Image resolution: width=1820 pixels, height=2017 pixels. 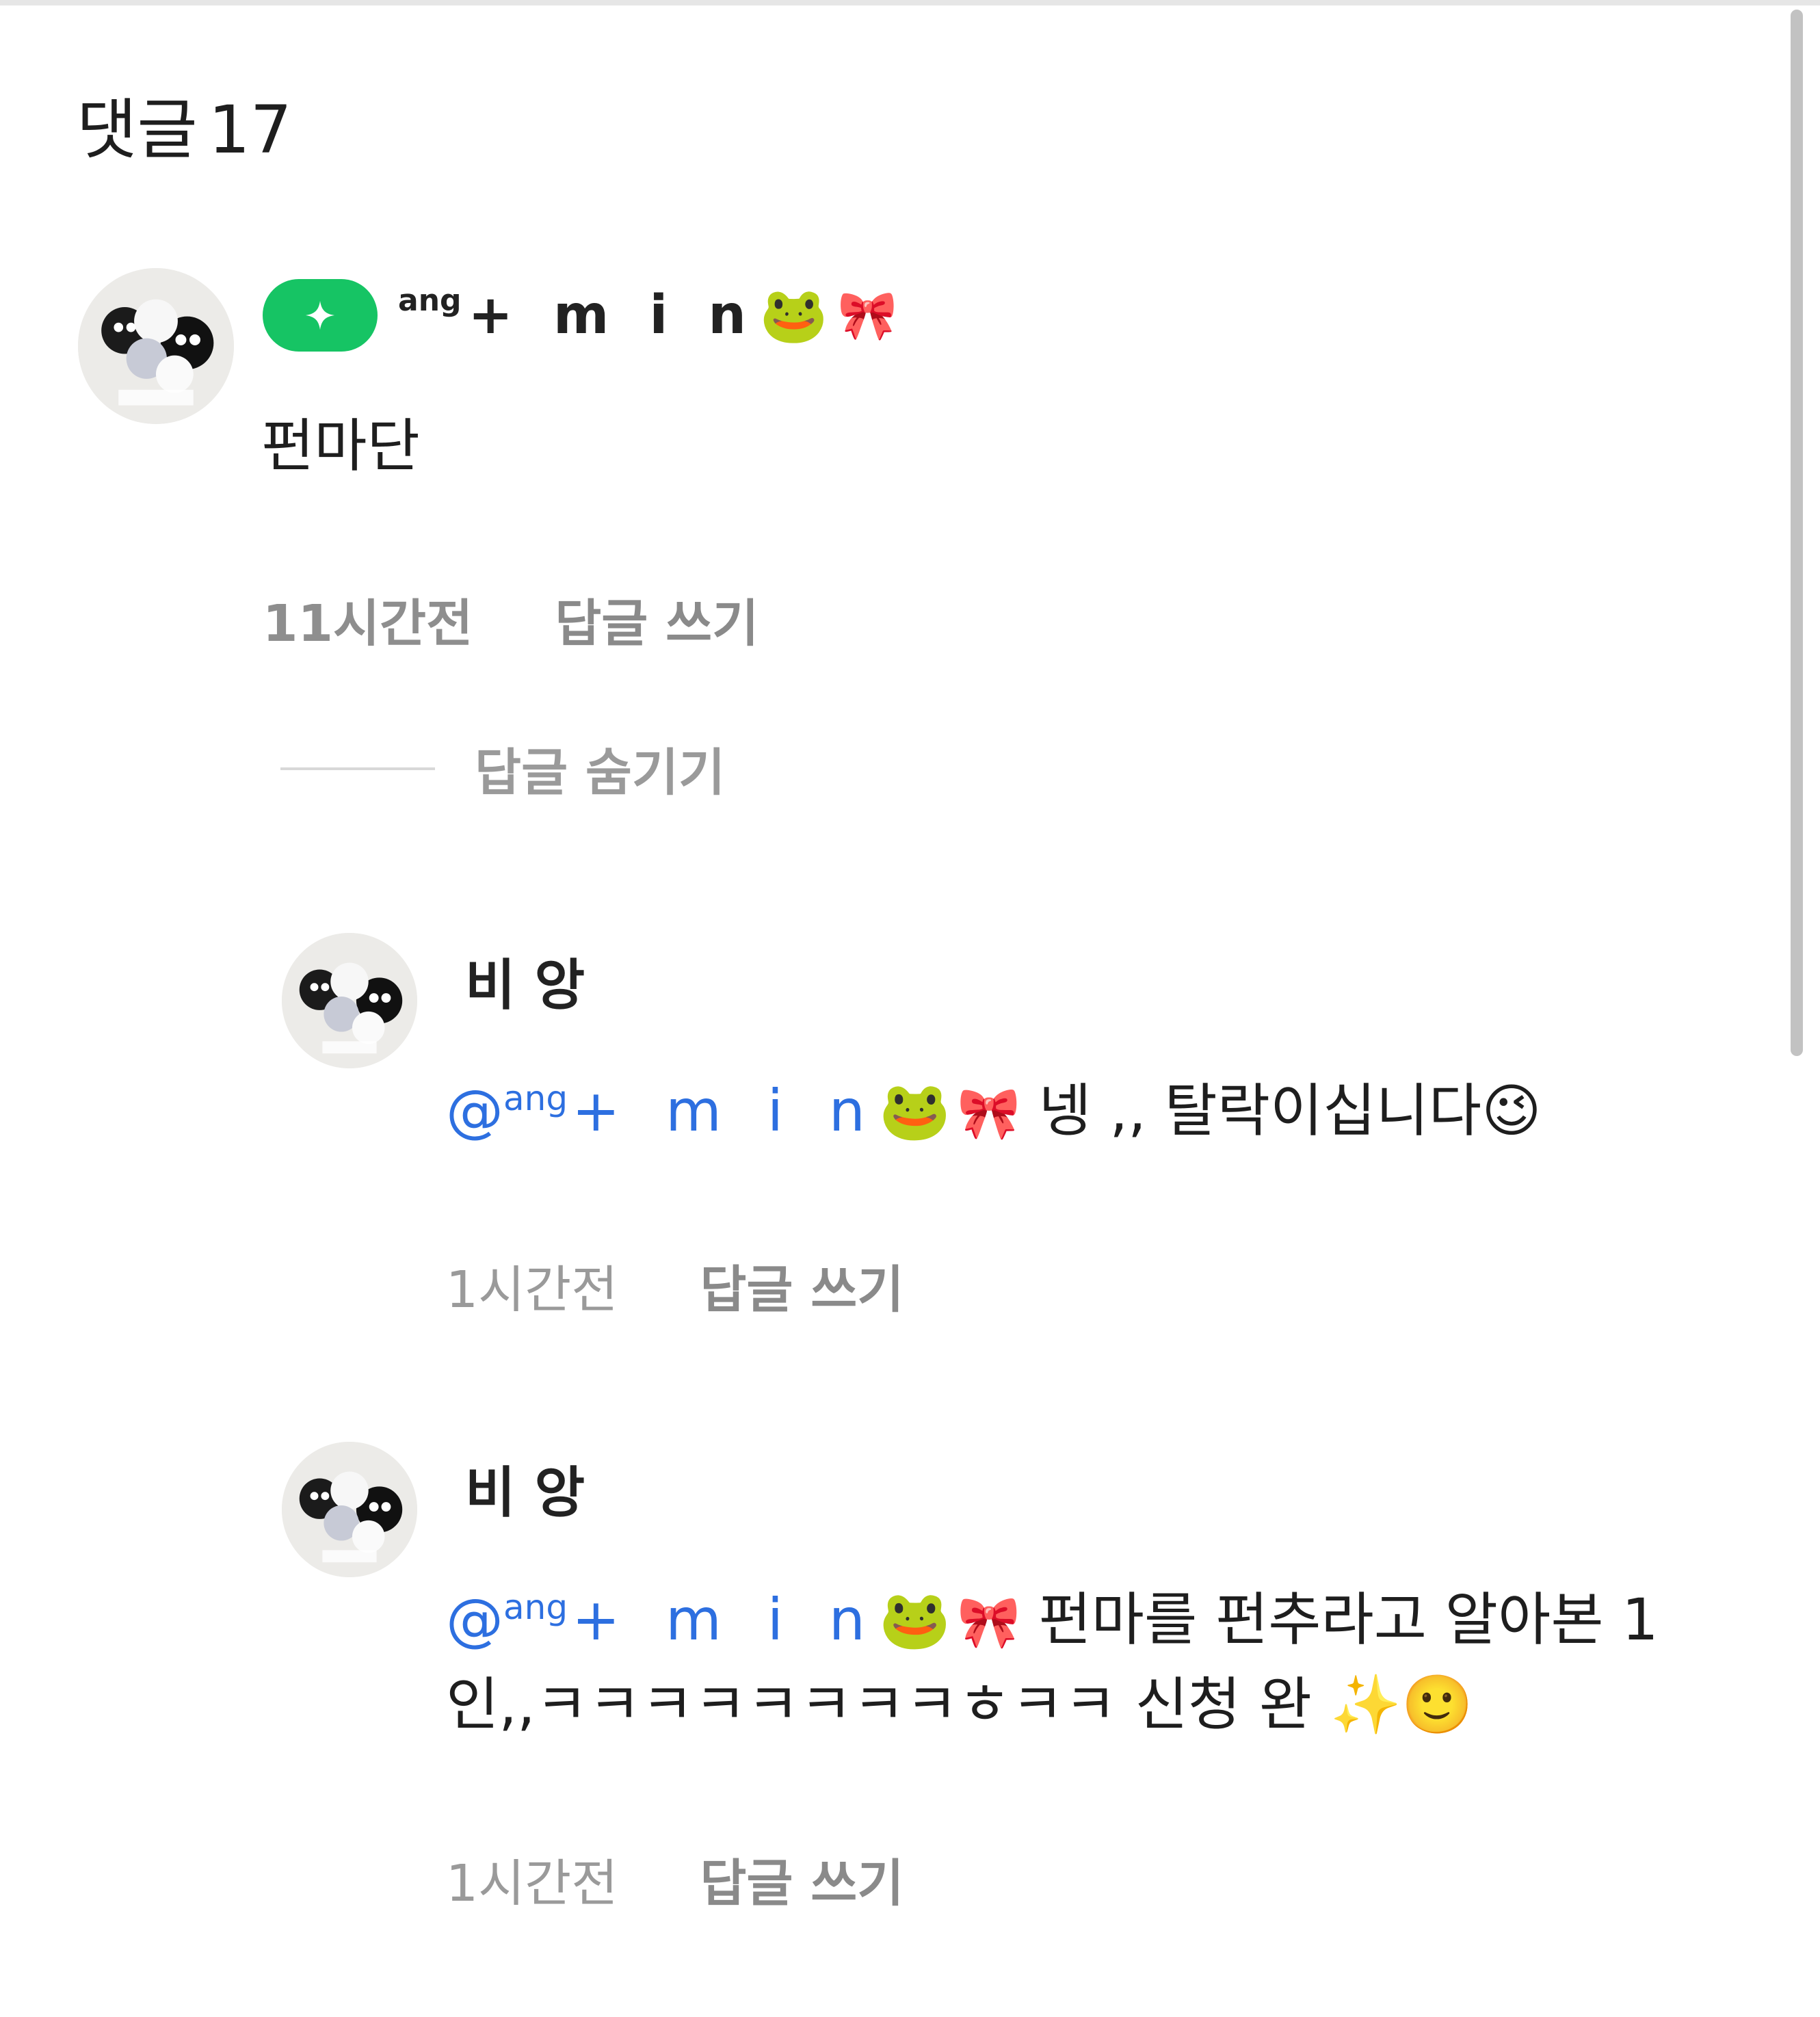 What do you see at coordinates (600, 772) in the screenshot?
I see `hide-replies-label: 답글 숨기기` at bounding box center [600, 772].